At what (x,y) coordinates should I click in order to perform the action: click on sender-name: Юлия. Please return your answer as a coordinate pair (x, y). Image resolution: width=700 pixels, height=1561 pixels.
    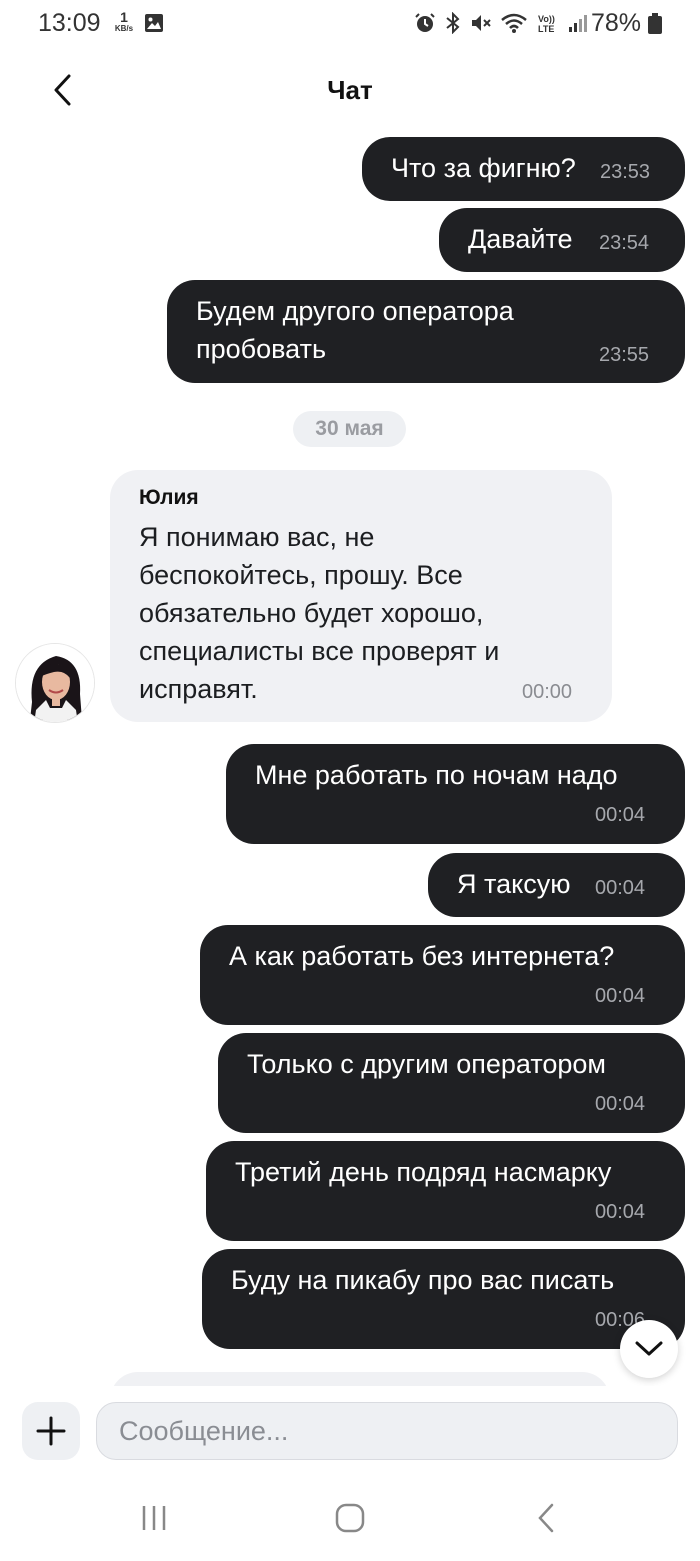
    Looking at the image, I should click on (169, 497).